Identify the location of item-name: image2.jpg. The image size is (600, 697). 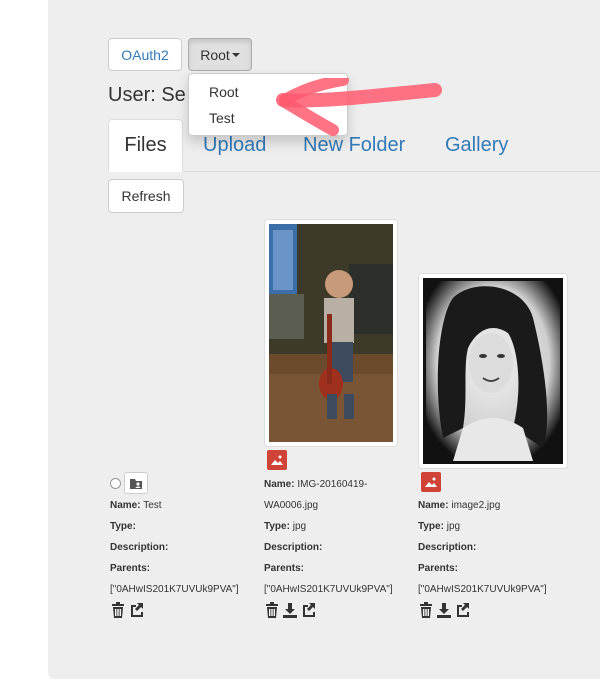
(476, 505).